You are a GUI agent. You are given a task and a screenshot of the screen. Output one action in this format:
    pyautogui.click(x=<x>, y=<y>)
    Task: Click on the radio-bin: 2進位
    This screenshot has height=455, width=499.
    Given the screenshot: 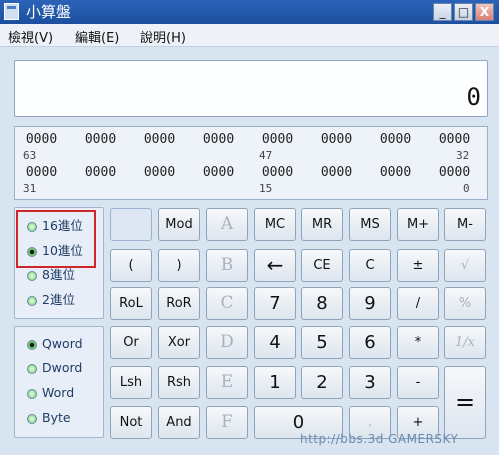 What is the action you would take?
    pyautogui.click(x=51, y=300)
    